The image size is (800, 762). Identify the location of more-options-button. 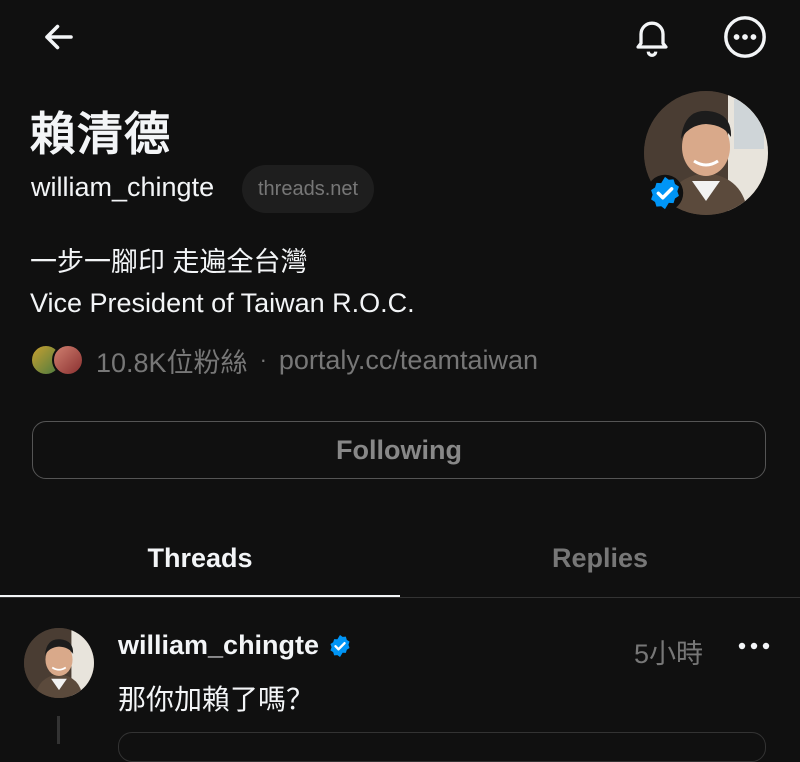
(745, 37).